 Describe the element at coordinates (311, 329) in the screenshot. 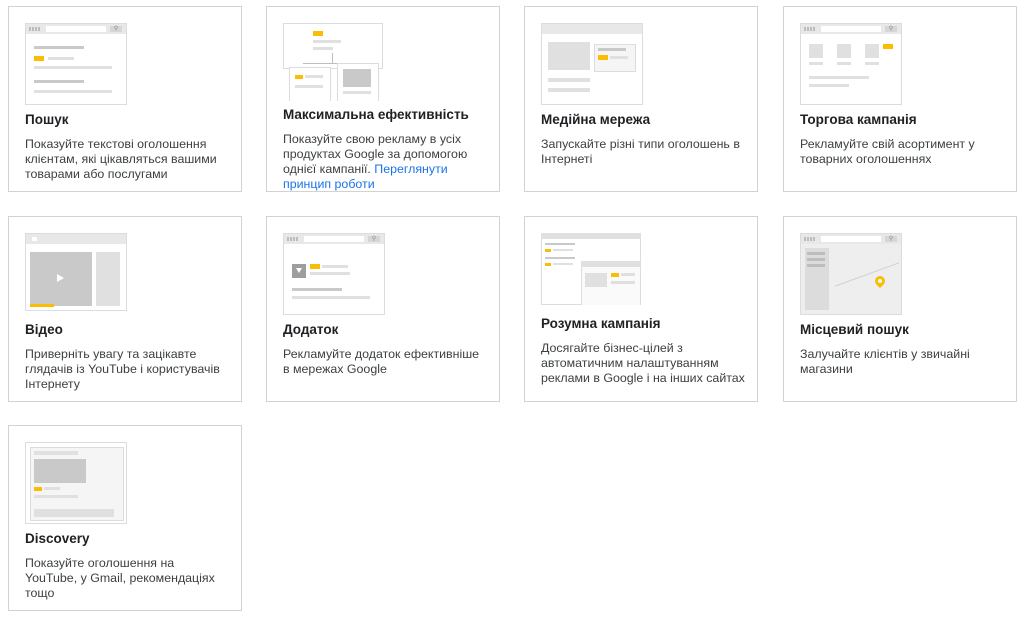

I see `card-title: Додаток` at that location.